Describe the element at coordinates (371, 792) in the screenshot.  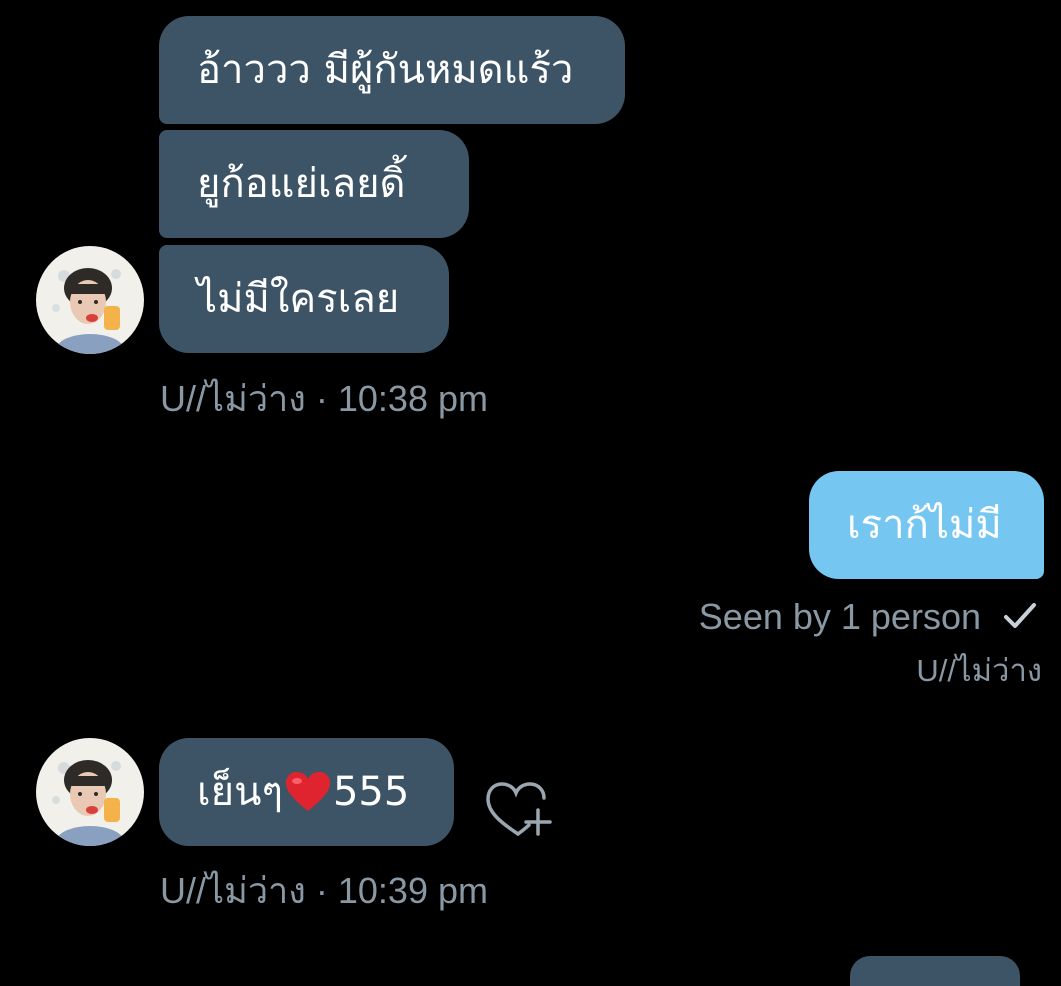
I see `message-text-suffix: 555` at that location.